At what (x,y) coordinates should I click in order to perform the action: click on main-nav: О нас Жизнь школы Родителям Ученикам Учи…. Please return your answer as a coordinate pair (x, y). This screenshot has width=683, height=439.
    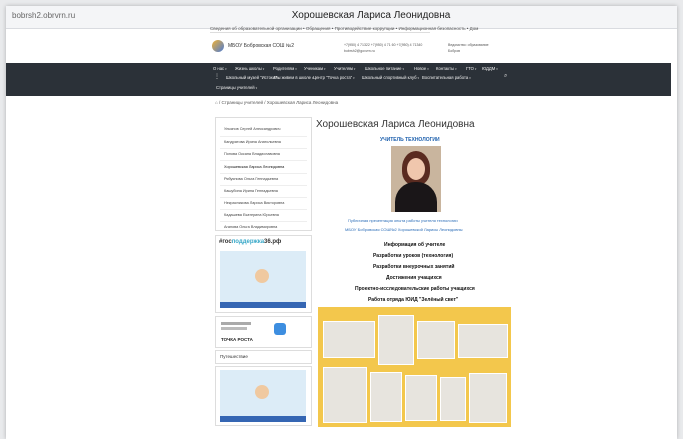
    Looking at the image, I should click on (338, 79).